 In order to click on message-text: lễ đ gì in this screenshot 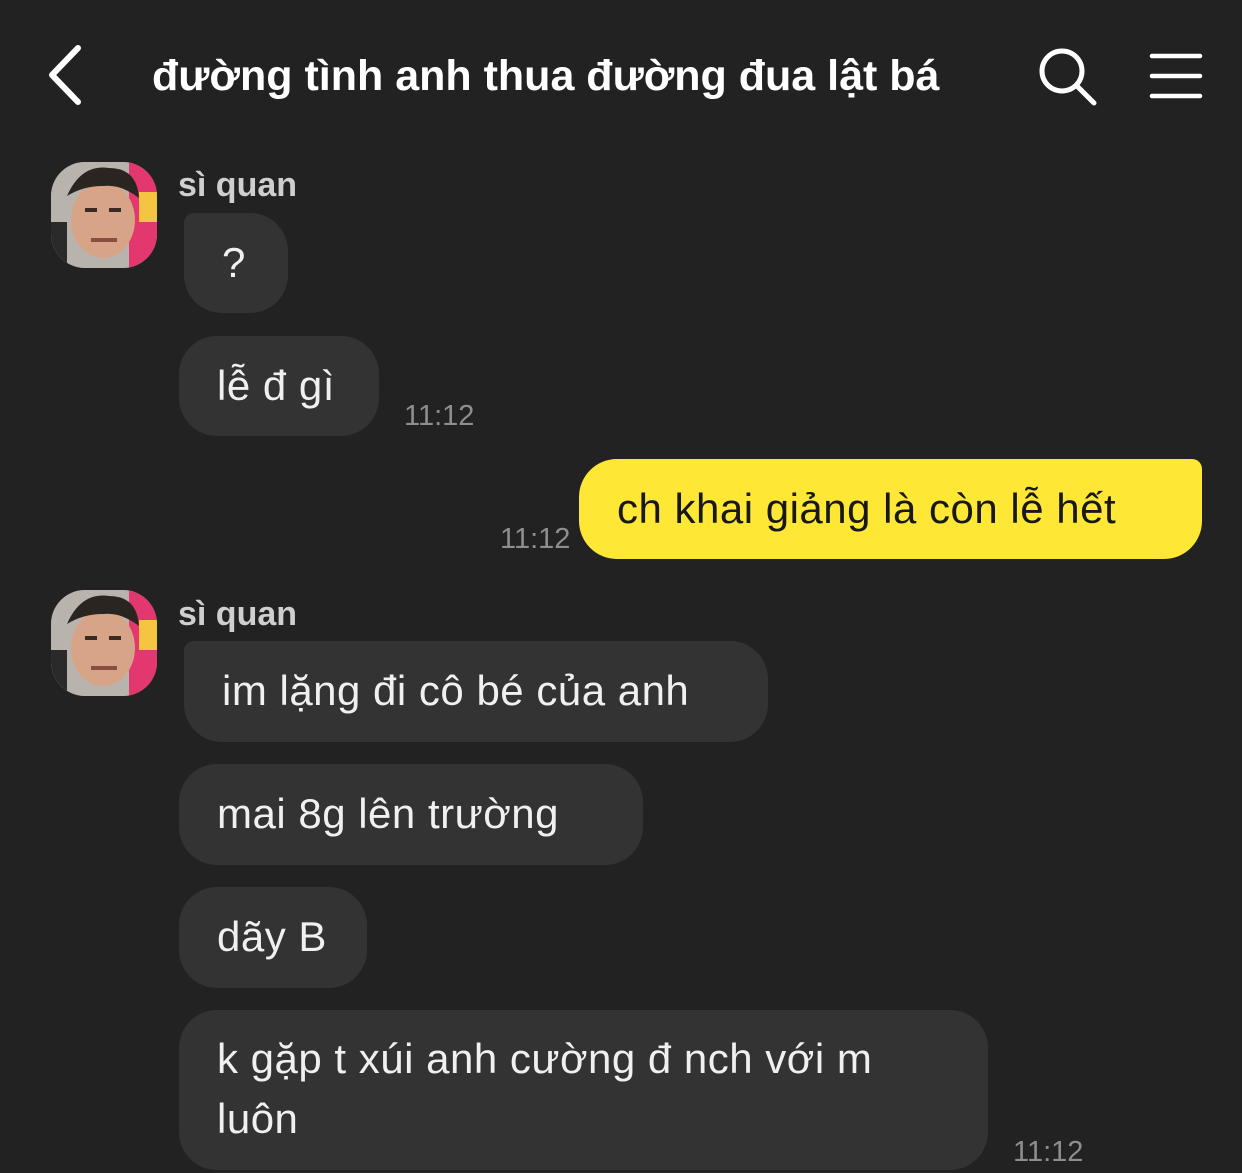, I will do `click(276, 385)`.